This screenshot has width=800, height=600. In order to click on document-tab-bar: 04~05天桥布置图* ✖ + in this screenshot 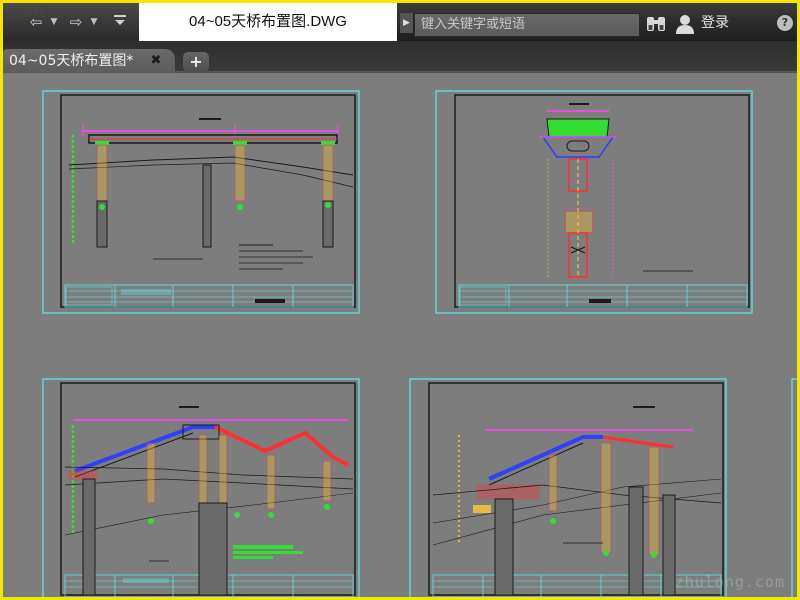, I will do `click(400, 57)`.